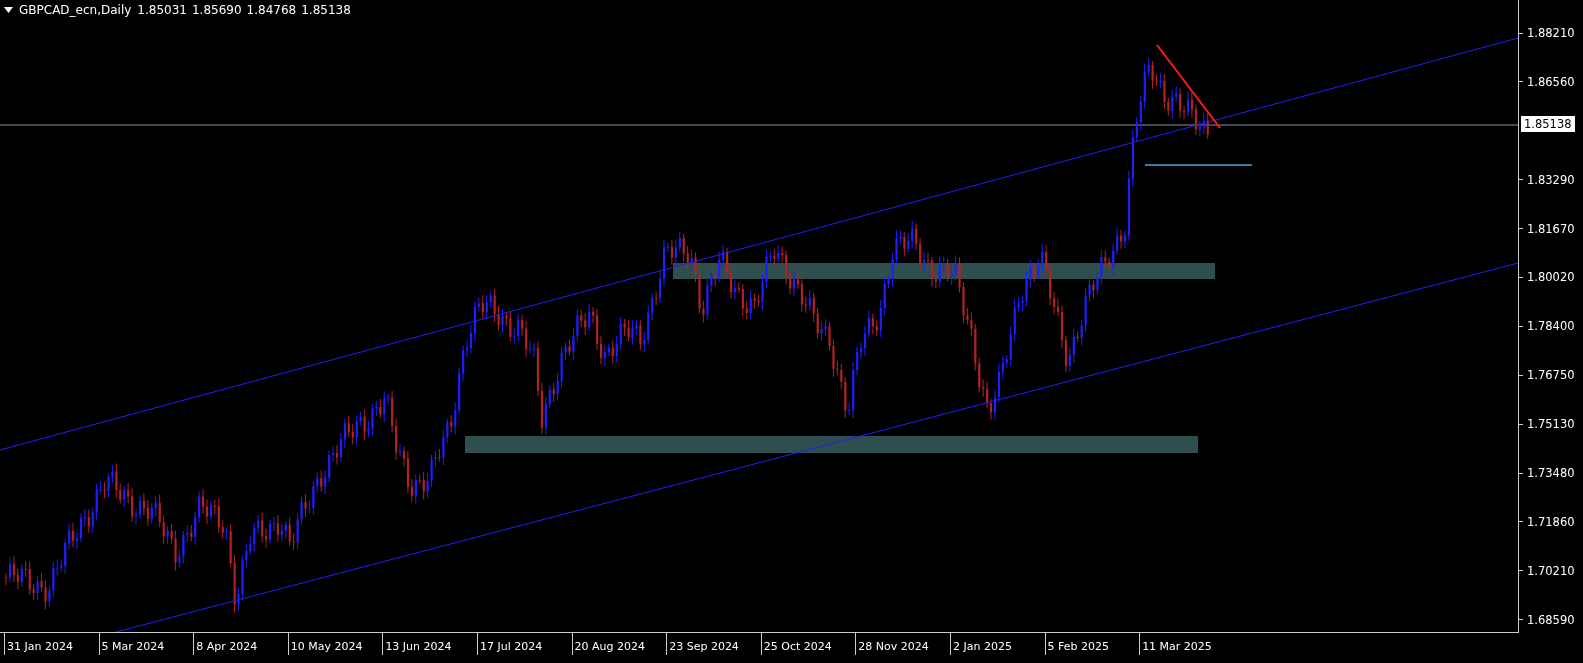  I want to click on date-label: 23 Sep 2024, so click(704, 646).